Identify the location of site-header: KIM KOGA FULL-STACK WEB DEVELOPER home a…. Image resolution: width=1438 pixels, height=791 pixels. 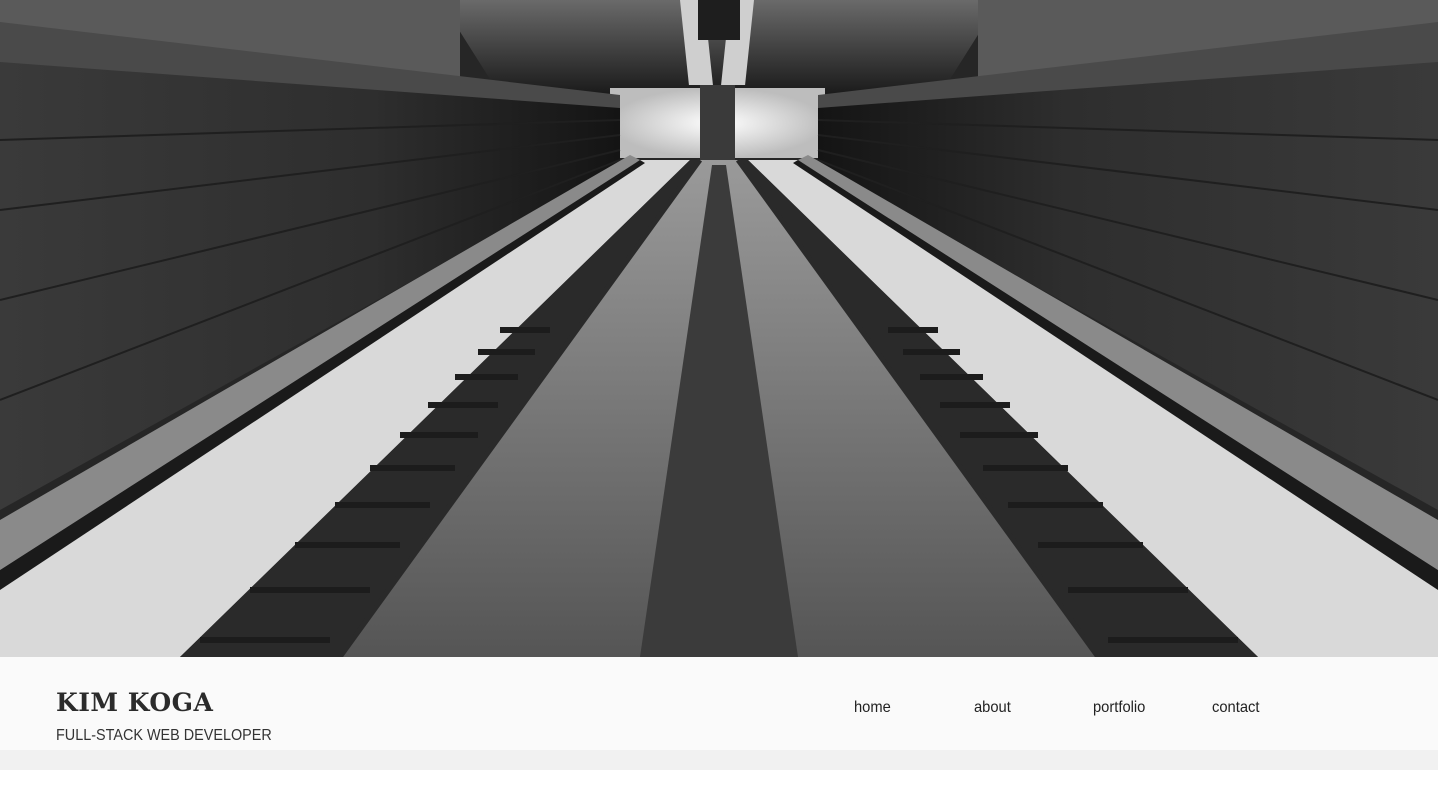
(719, 703).